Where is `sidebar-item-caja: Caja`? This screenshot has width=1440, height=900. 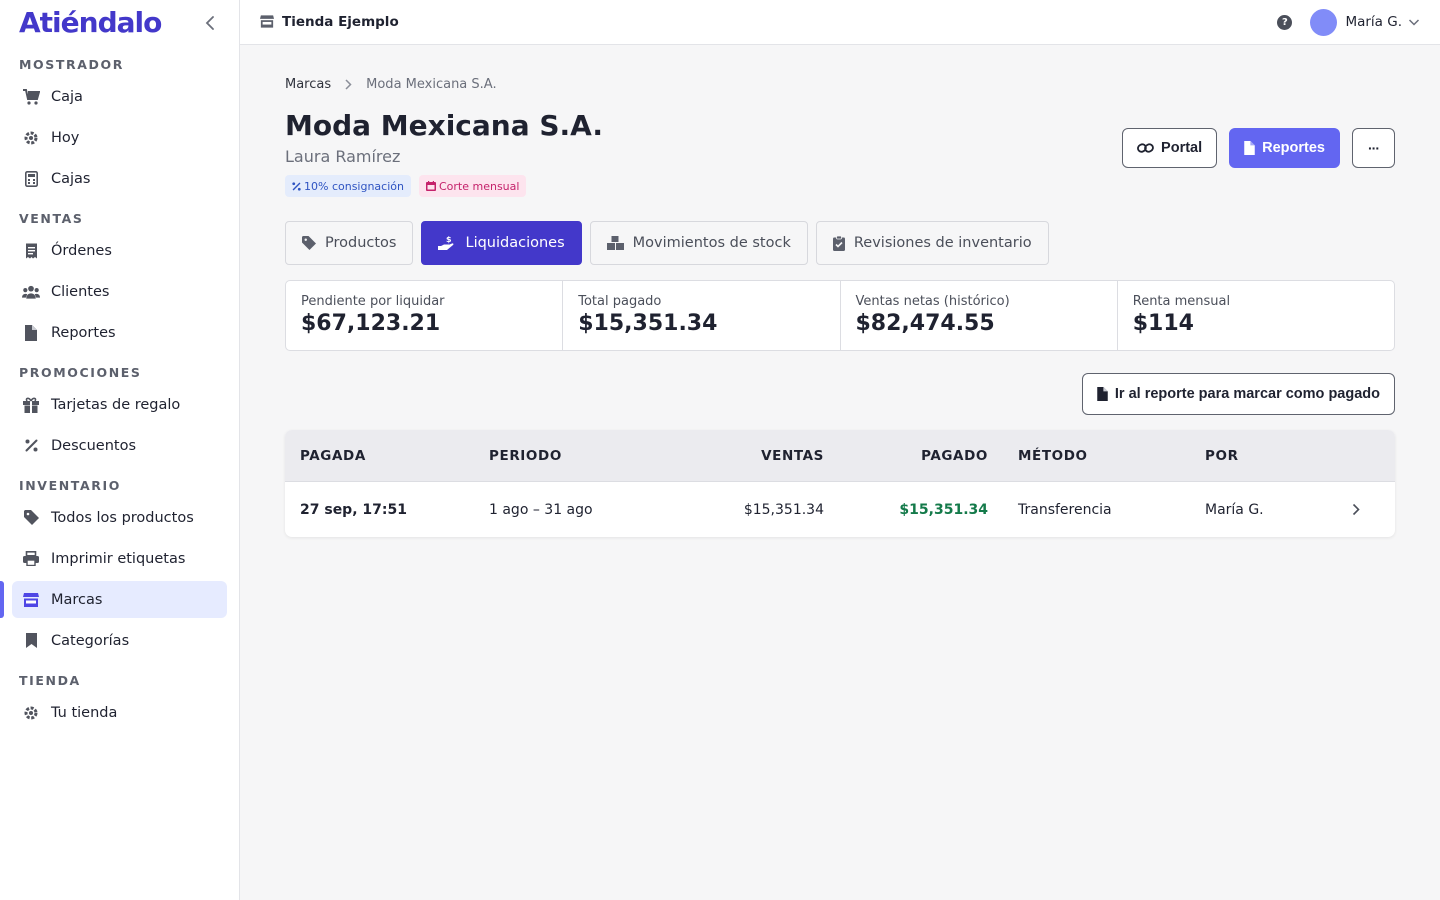
sidebar-item-caja: Caja is located at coordinates (119, 96).